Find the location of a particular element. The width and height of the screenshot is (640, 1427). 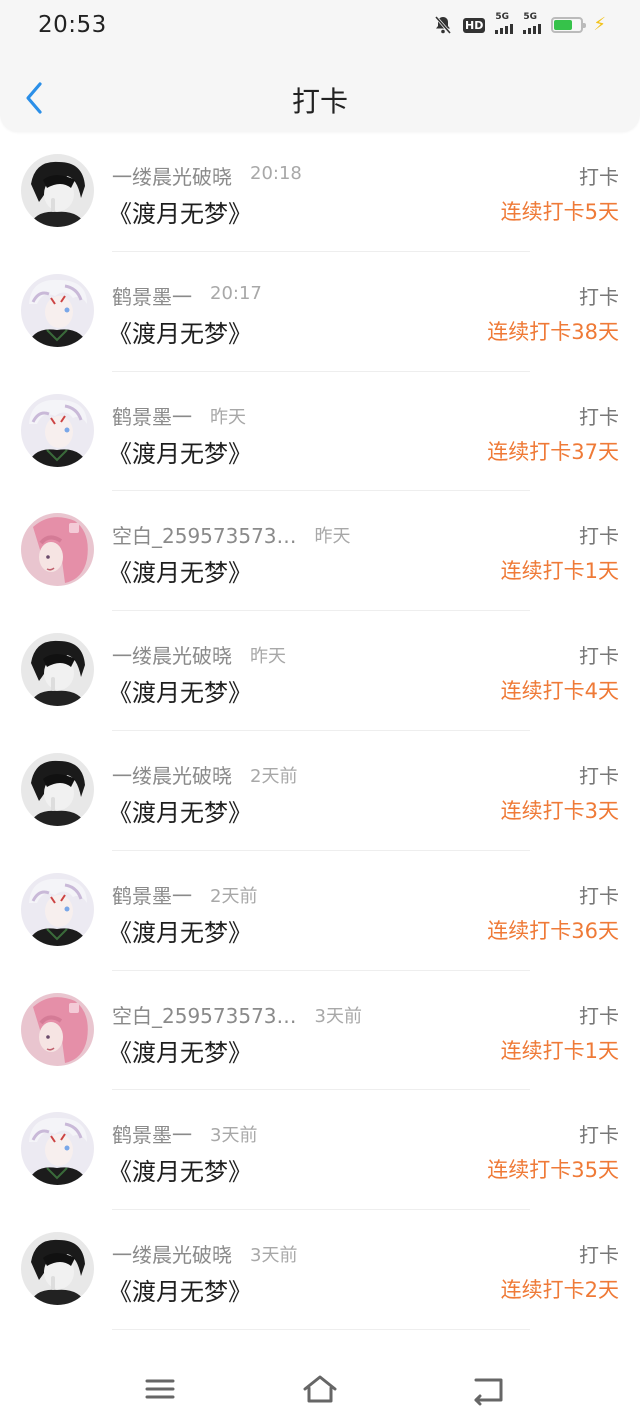

list-item: 一缕晨光破晓 3天前《渡月无梦》 打卡连续打卡2天 is located at coordinates (320, 1270).